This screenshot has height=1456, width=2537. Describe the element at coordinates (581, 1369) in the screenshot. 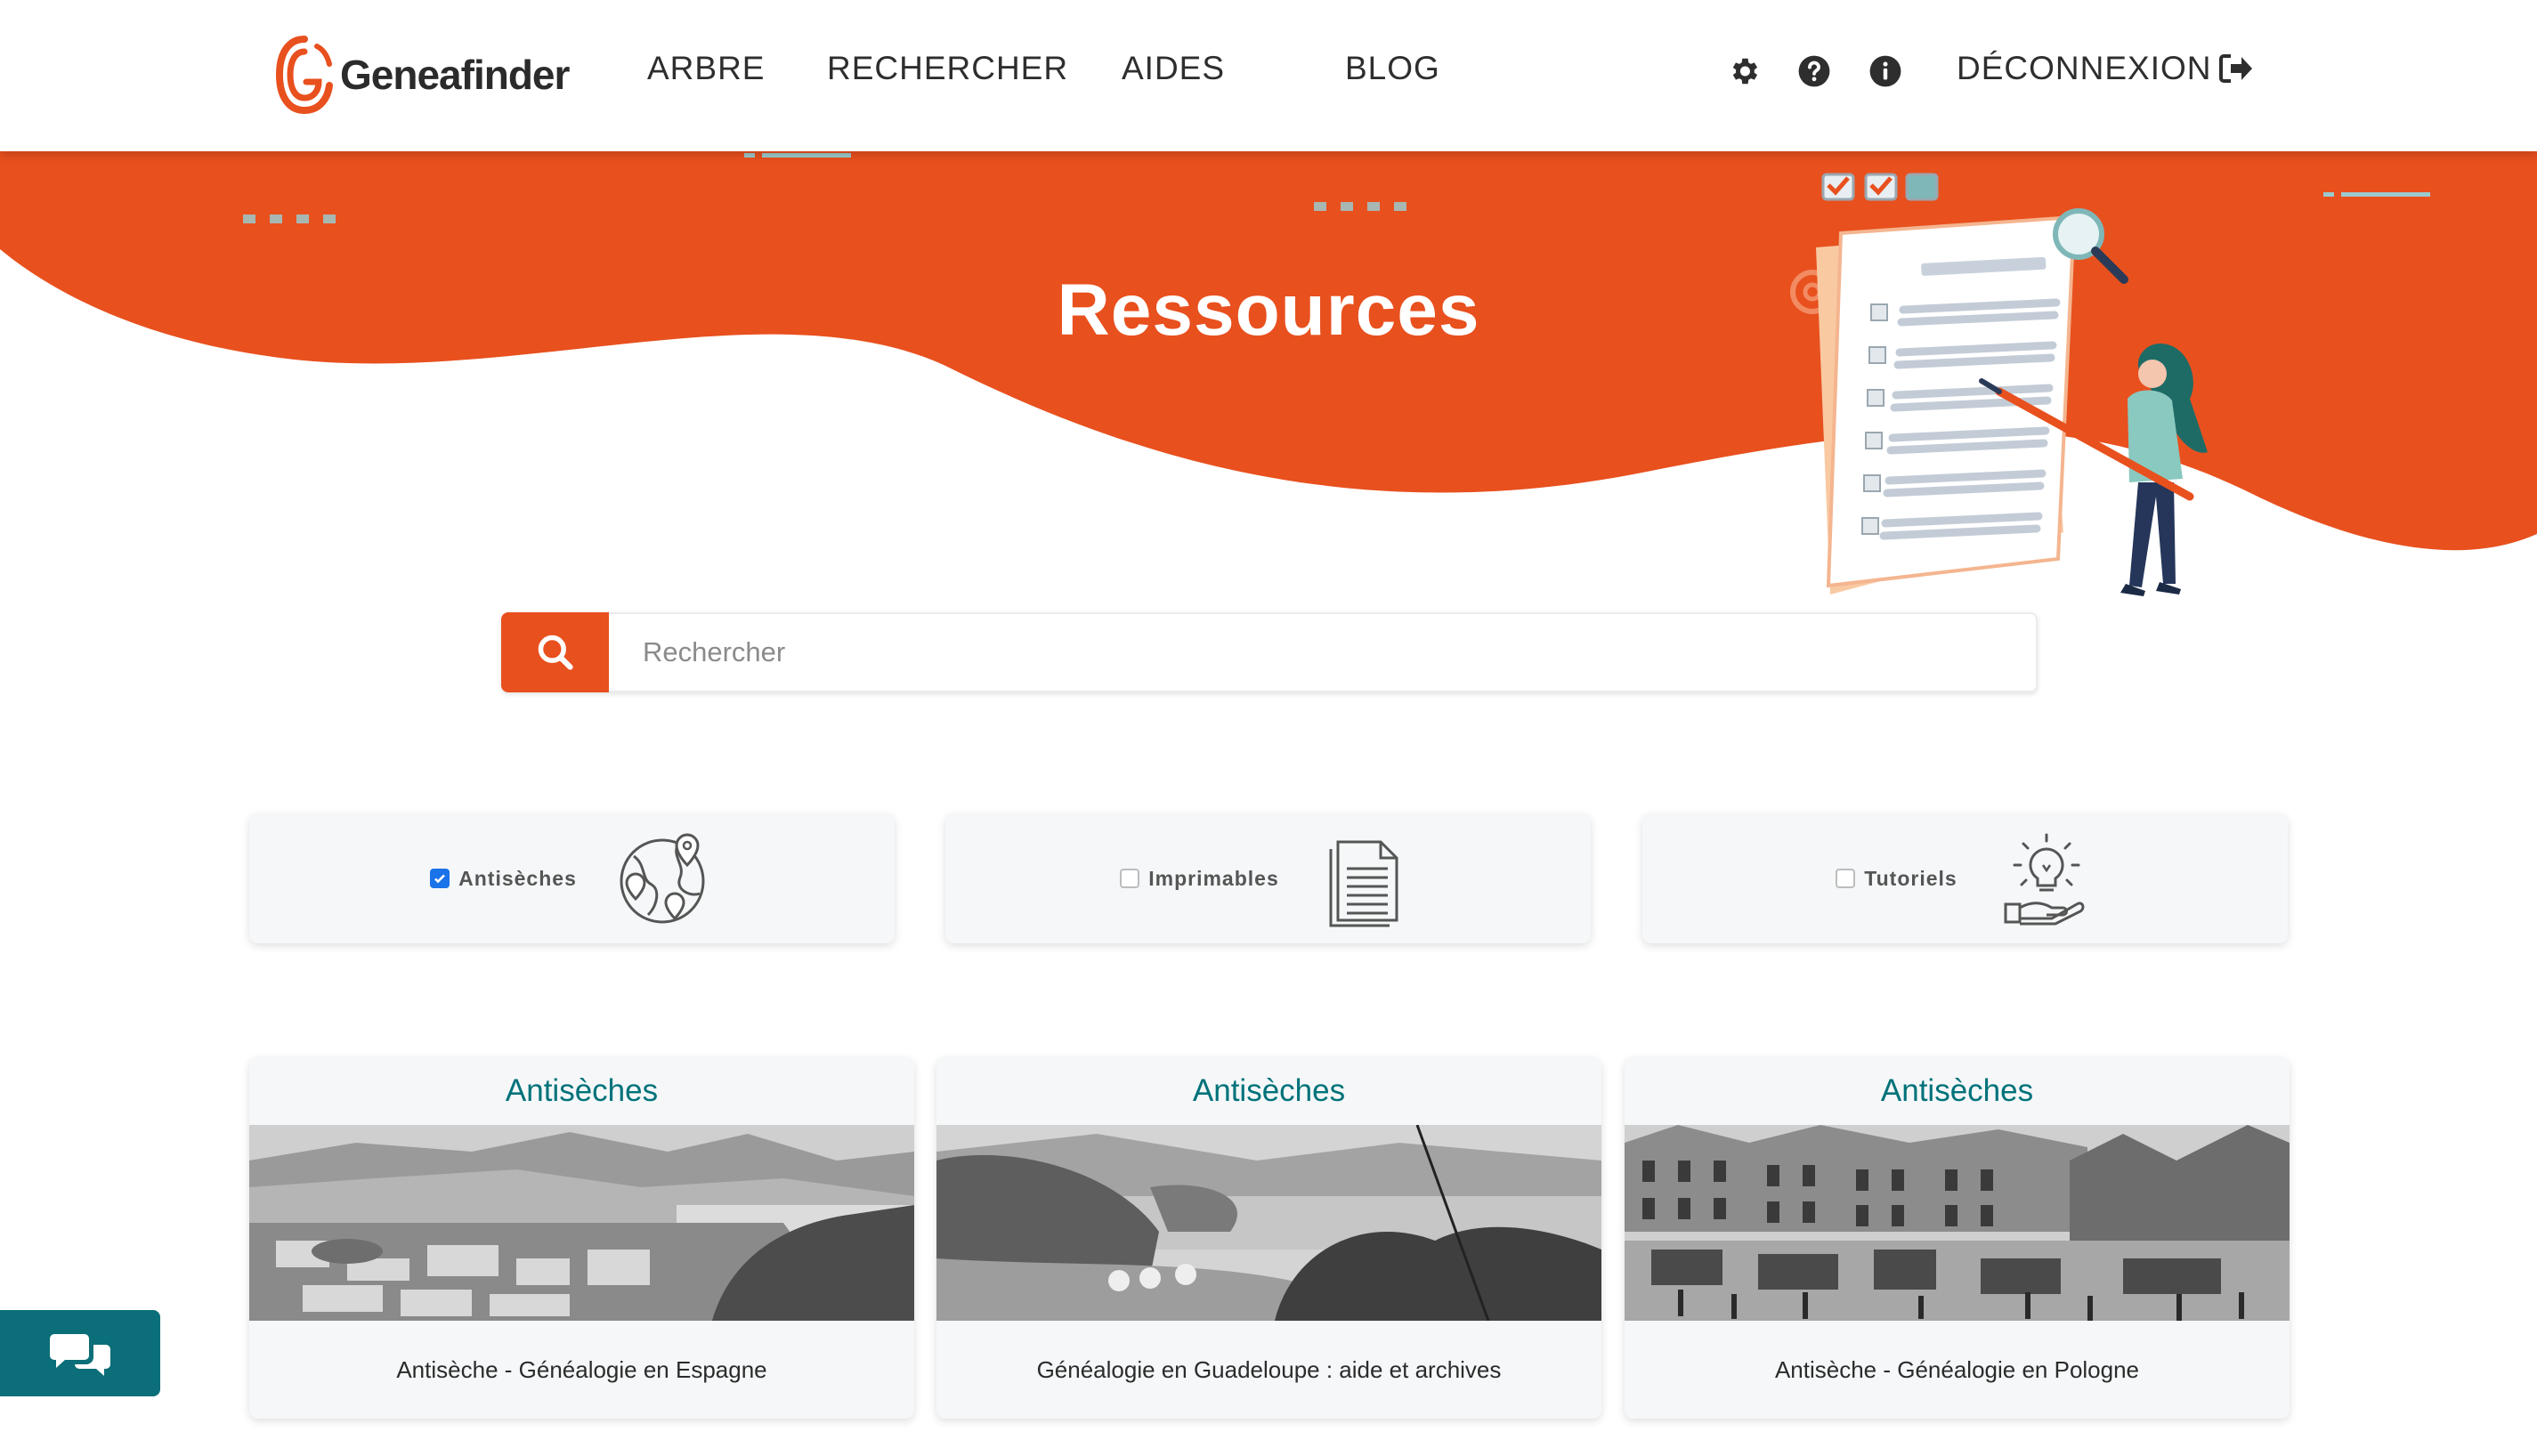

I see `card-title: Antisèche - Généalogie en Espagne` at that location.